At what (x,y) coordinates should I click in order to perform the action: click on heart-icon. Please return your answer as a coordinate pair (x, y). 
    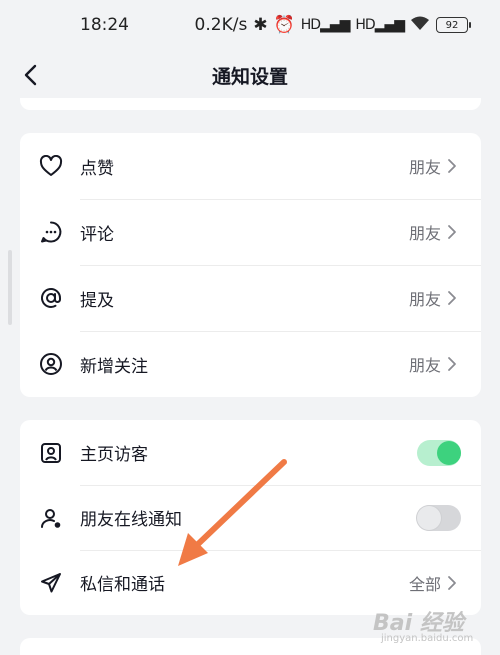
    Looking at the image, I should click on (51, 166).